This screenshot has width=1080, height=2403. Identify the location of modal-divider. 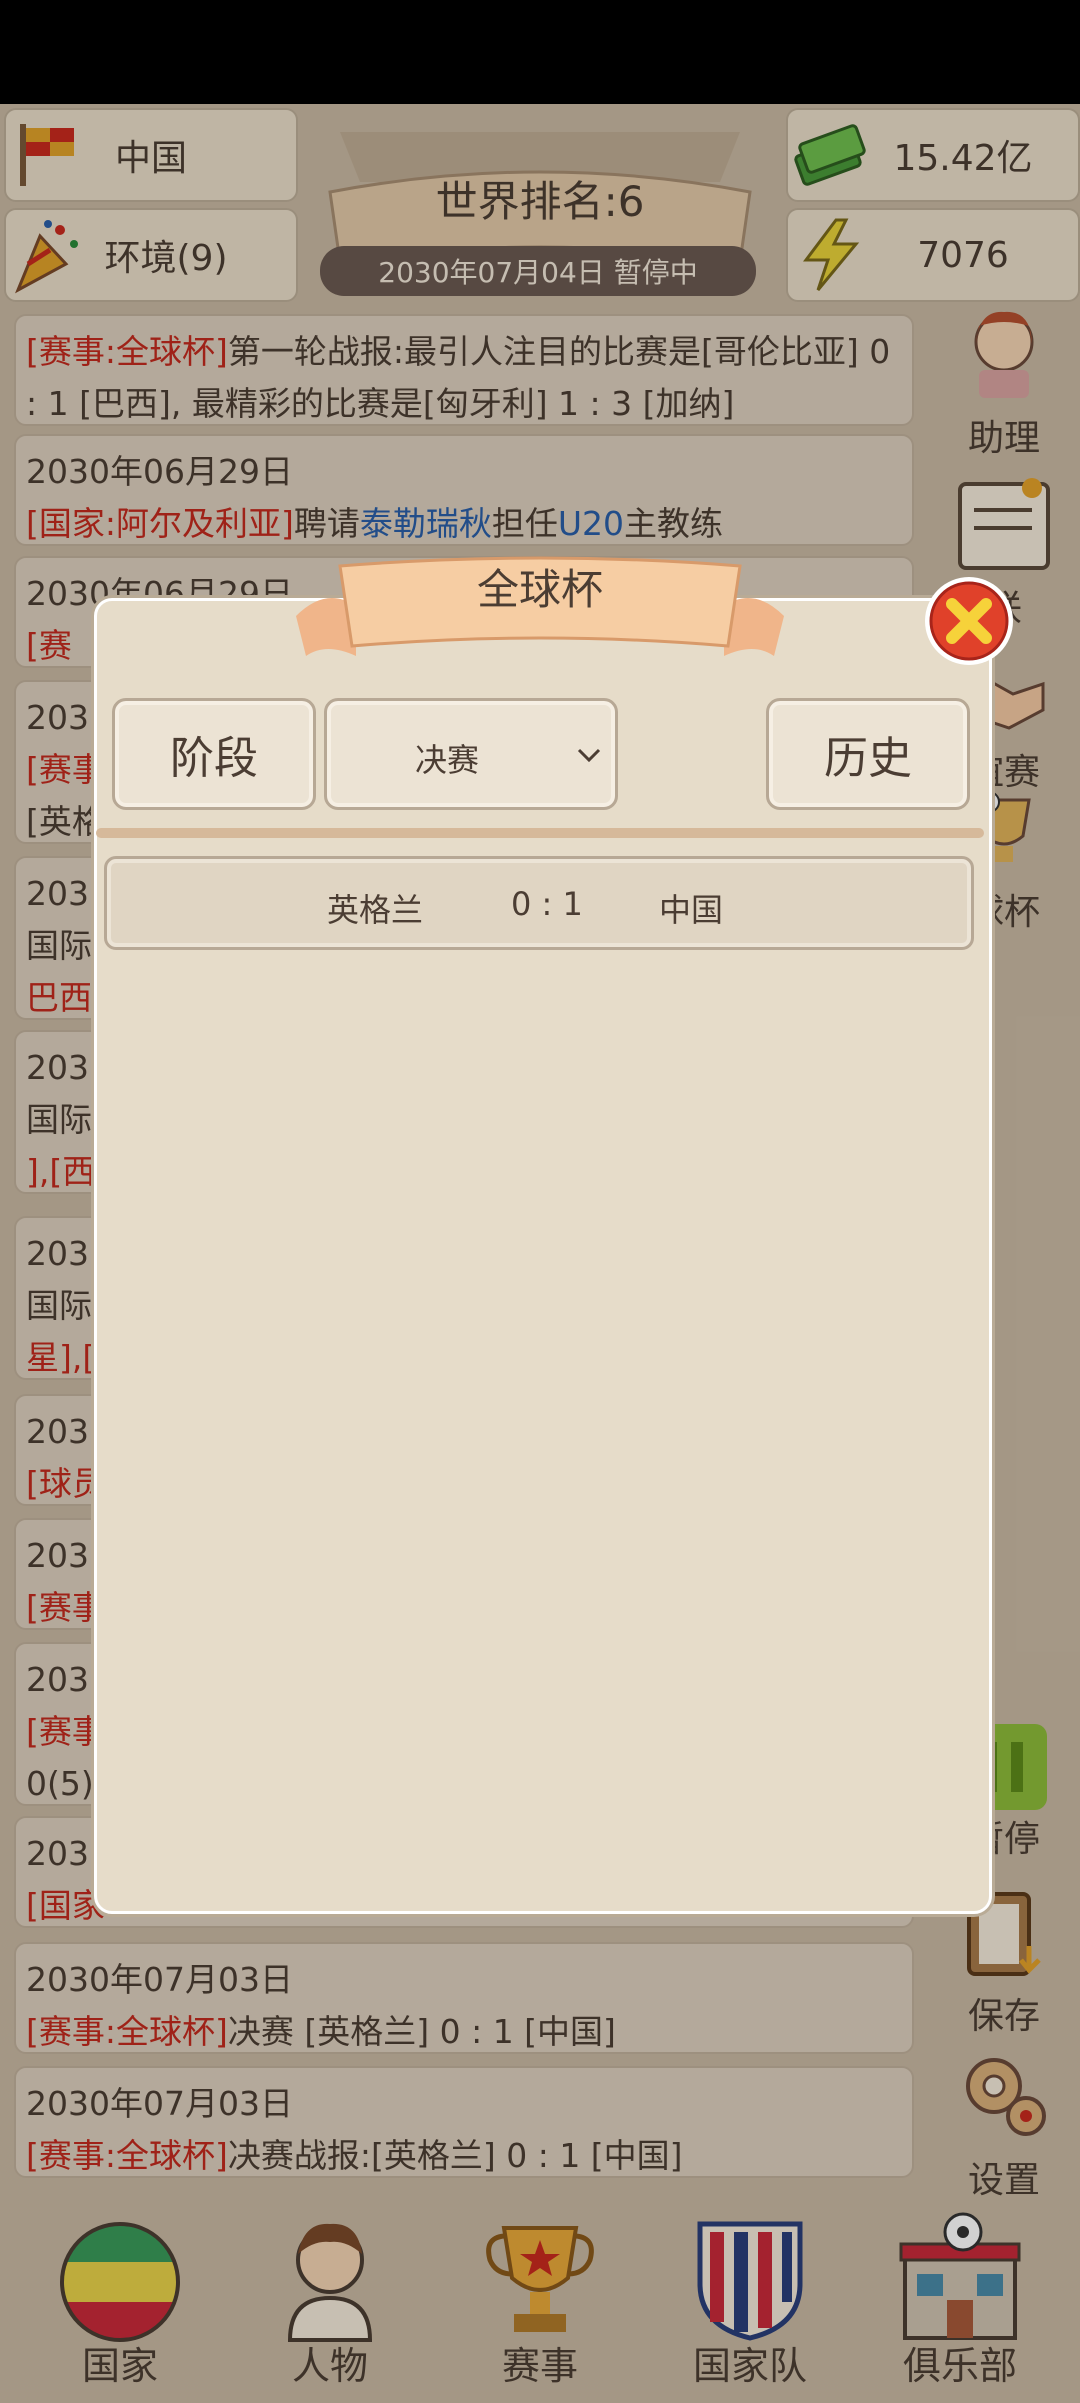
(540, 833).